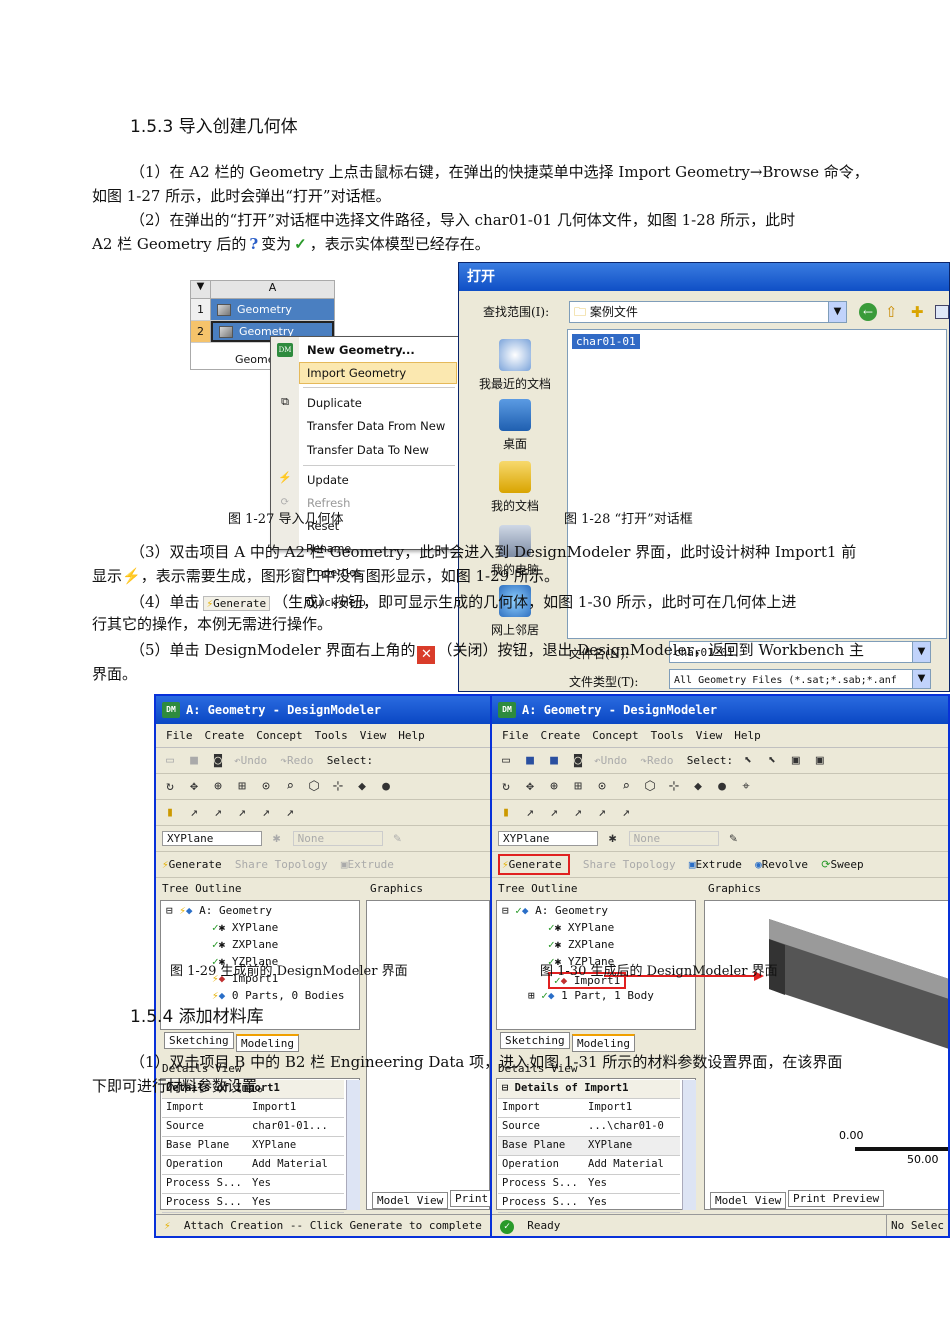 This screenshot has height=1344, width=950. Describe the element at coordinates (219, 910) in the screenshot. I see `tree-root: ⊟ ⚡◆ A: Geometry` at that location.